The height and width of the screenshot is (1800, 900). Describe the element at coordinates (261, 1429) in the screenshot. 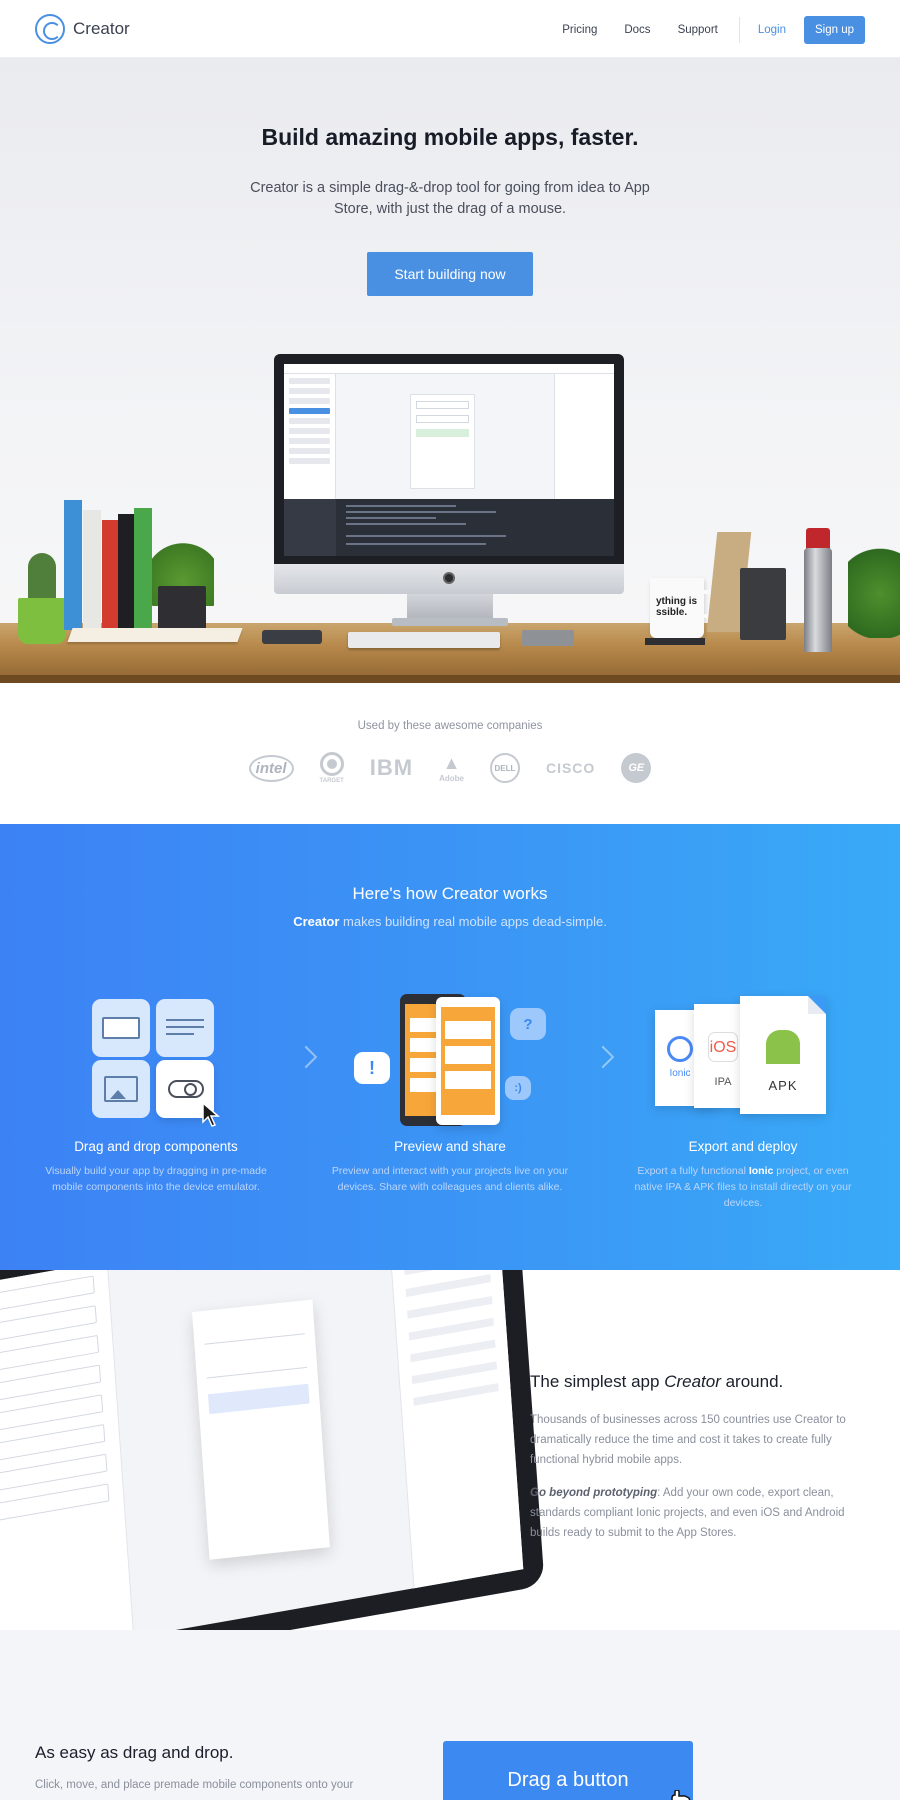

I see `phone-preview` at that location.